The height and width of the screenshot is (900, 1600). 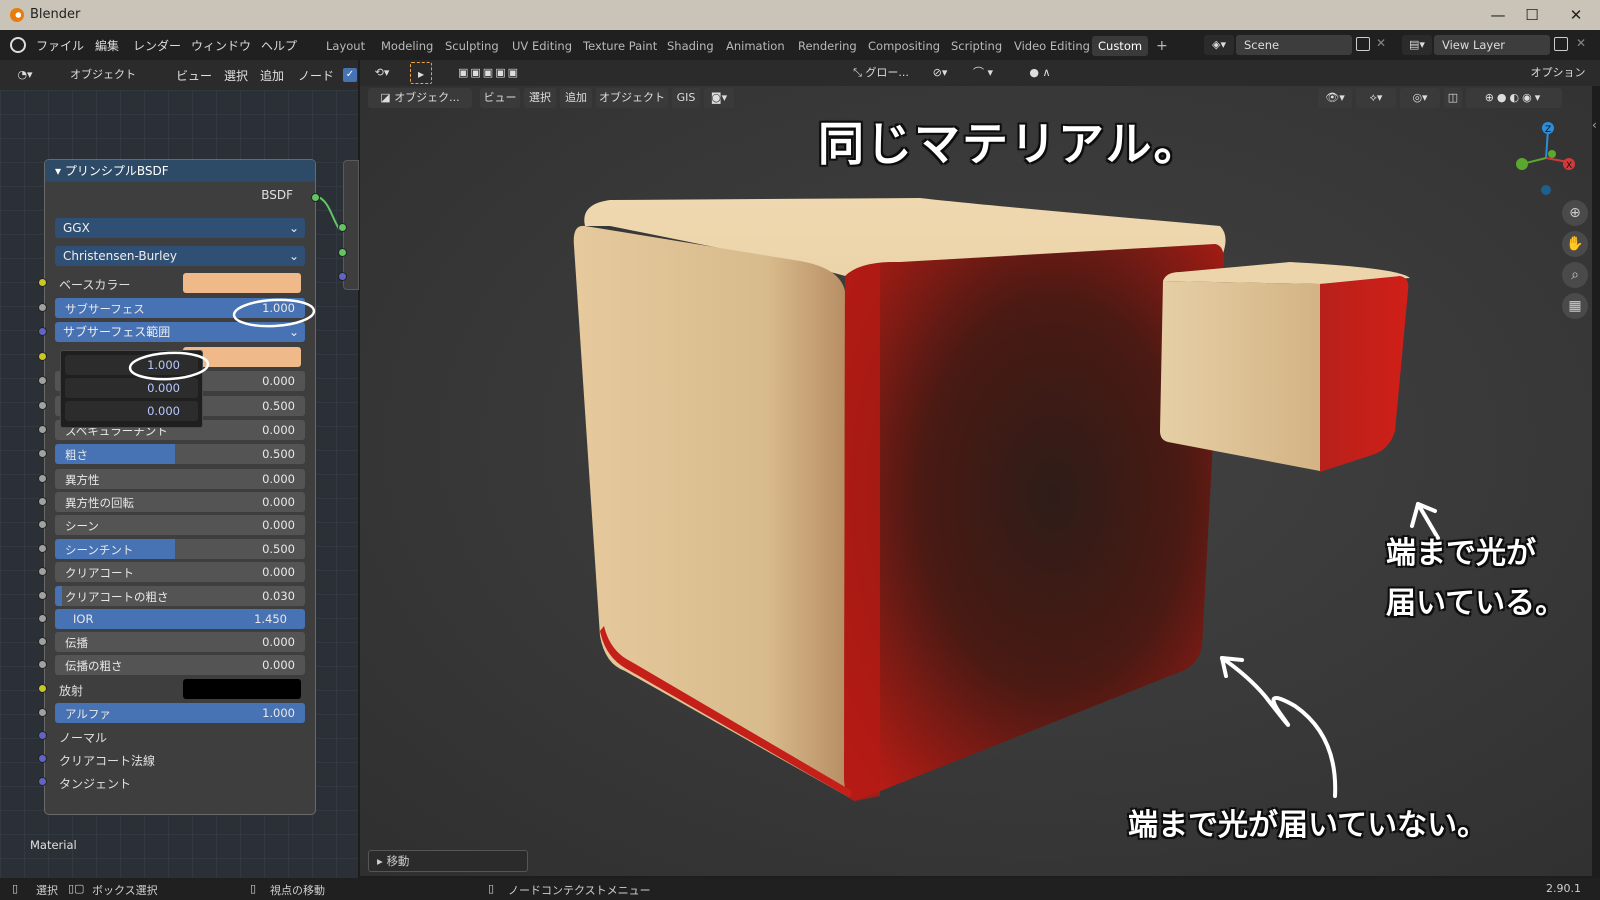 I want to click on new-view-layer-icon, so click(x=1561, y=44).